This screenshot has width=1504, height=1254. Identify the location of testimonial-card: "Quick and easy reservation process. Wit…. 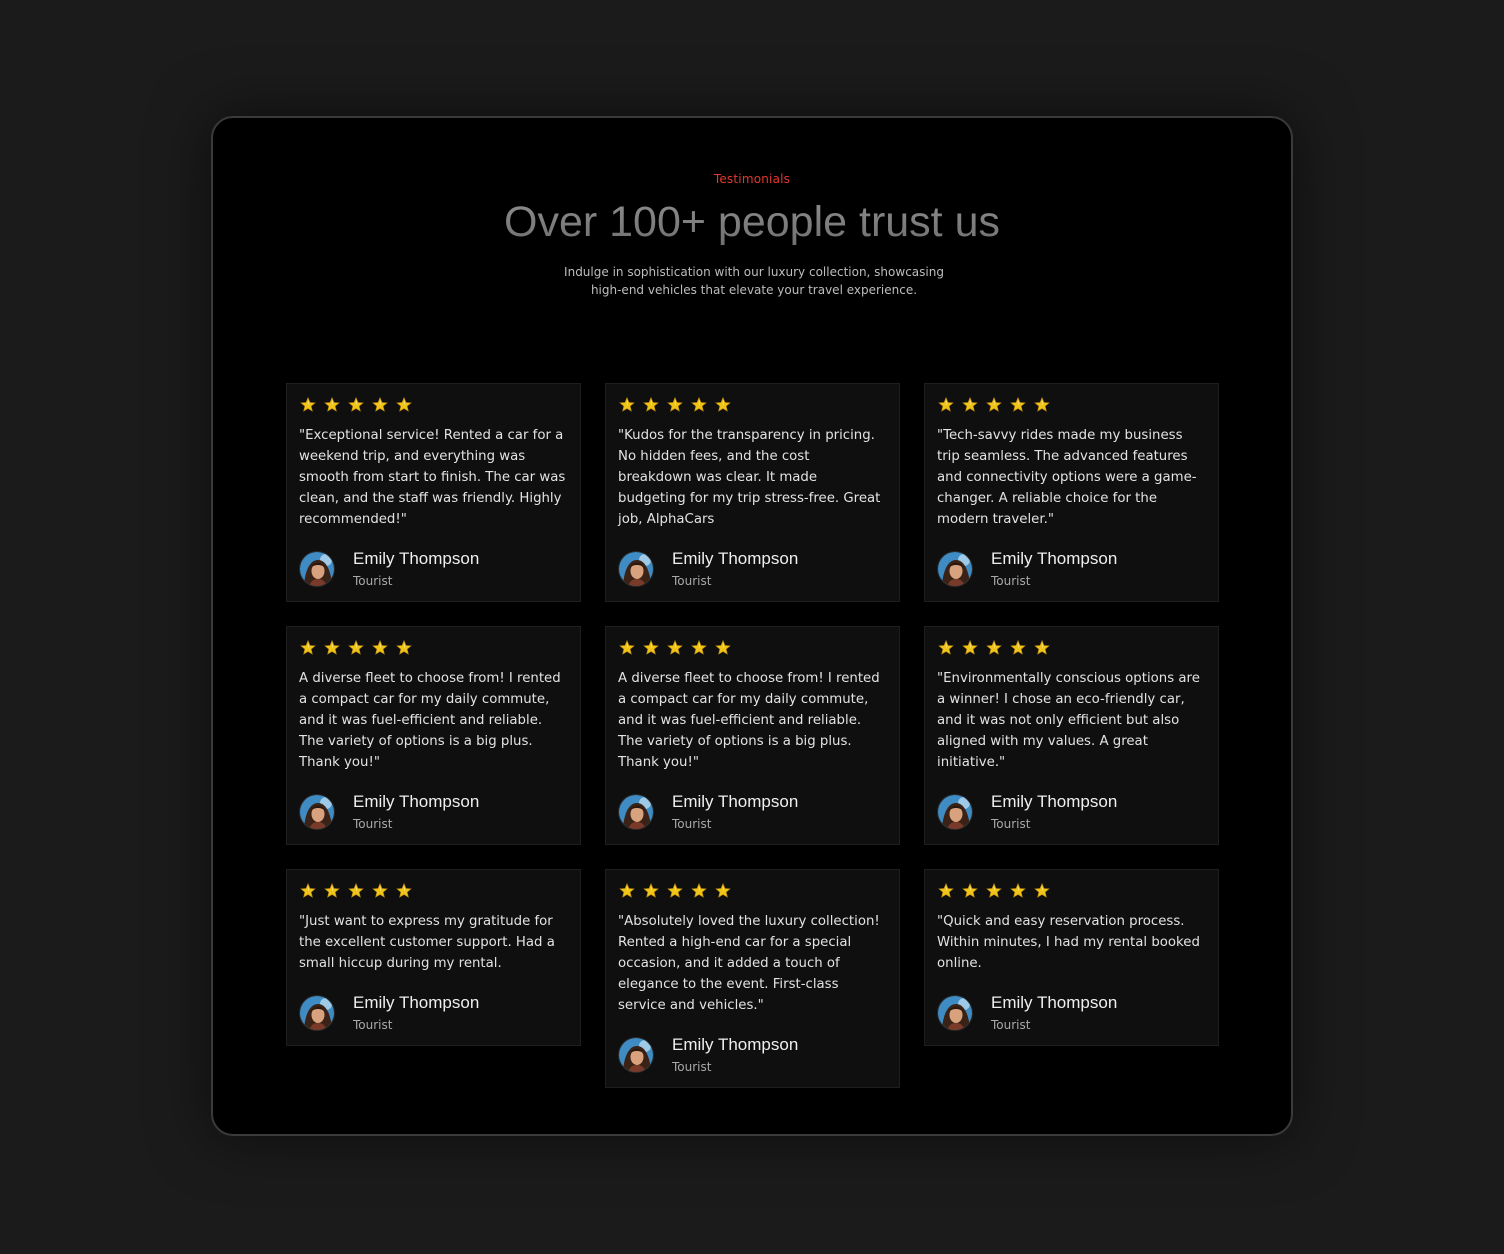
(1071, 957).